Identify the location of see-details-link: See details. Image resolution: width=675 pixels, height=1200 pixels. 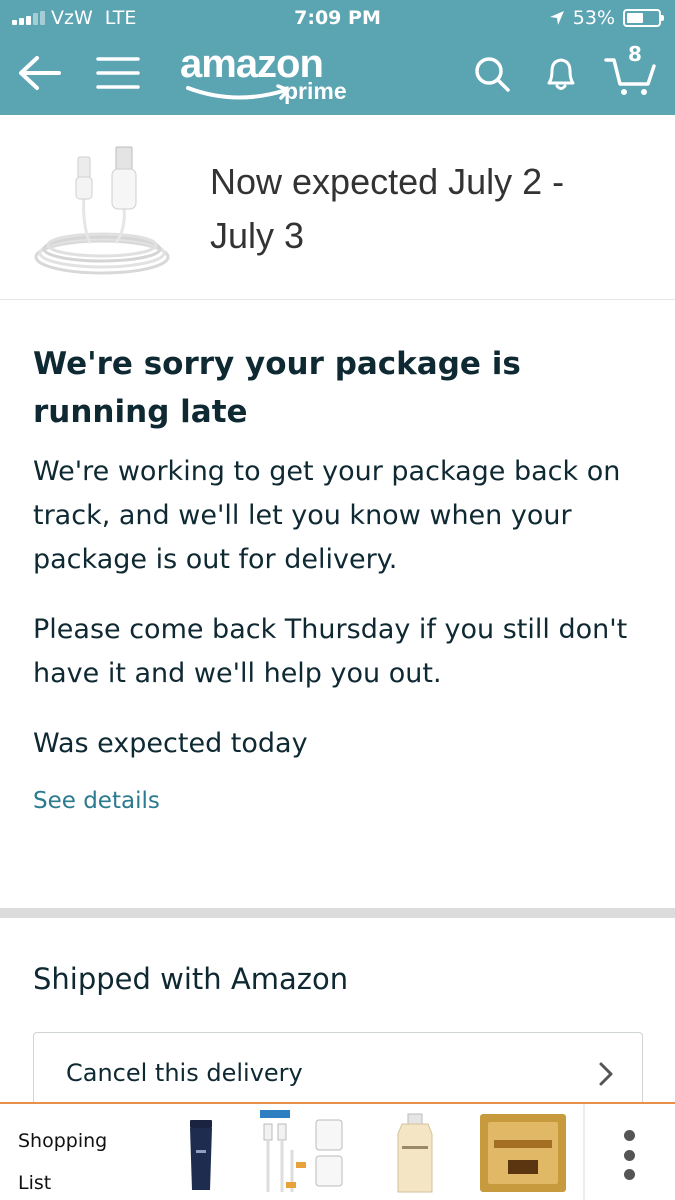
(338, 801).